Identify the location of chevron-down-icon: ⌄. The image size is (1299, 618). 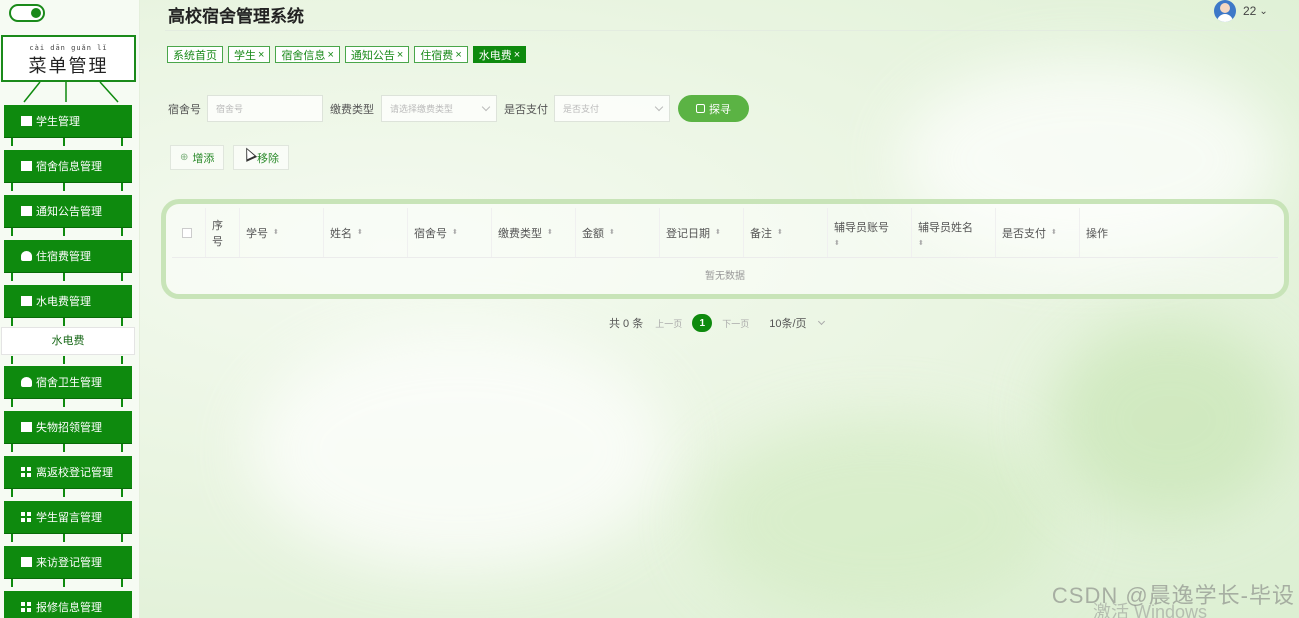
(1263, 11).